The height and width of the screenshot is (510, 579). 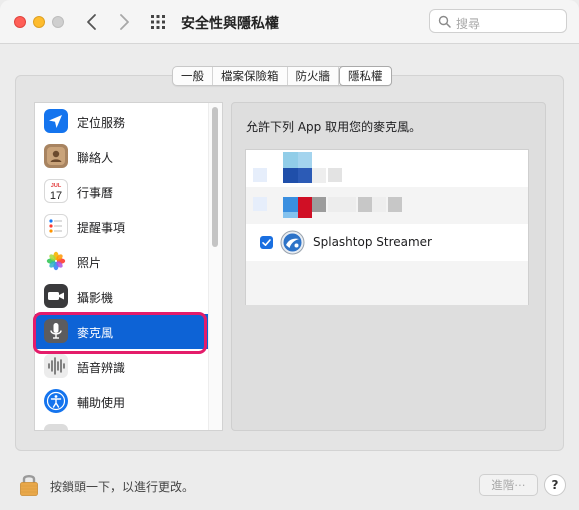 I want to click on advanced-button: 進階⋯, so click(x=508, y=485).